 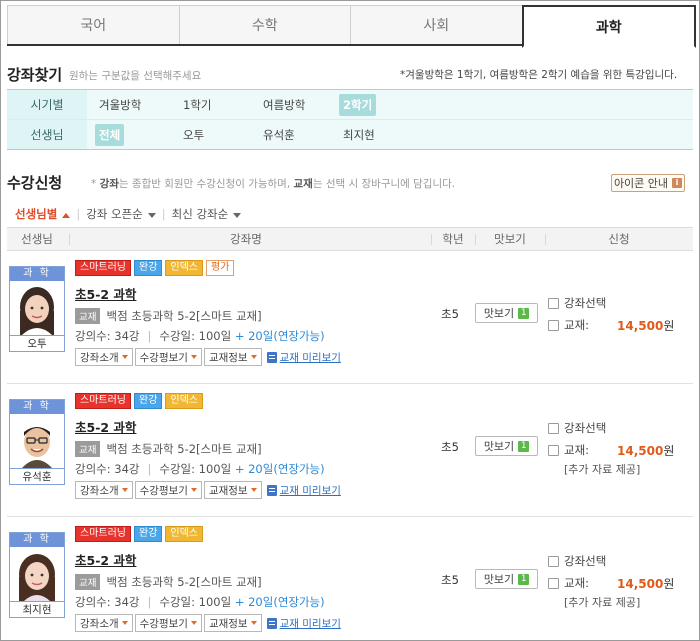 I want to click on subject-tabs: 국어 수학 사회 과학, so click(x=351, y=26).